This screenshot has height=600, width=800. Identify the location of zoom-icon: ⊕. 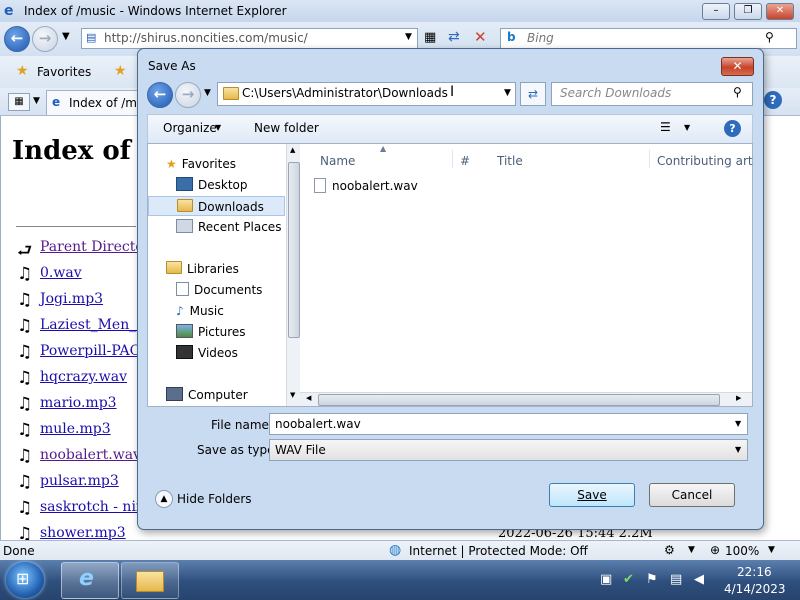
(715, 550).